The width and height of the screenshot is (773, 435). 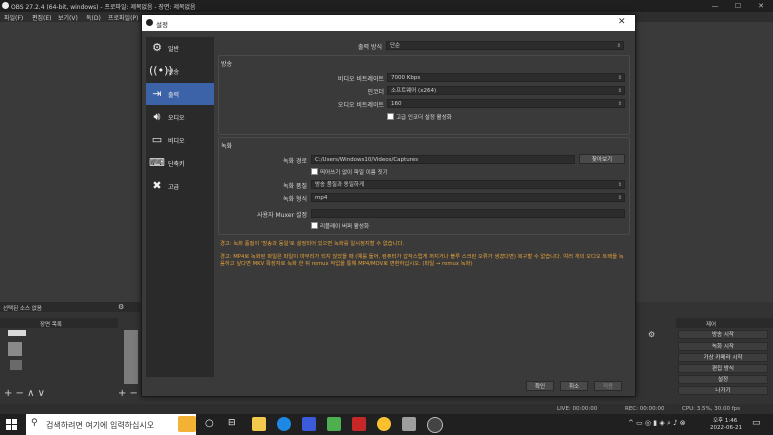 I want to click on windows-start-icon, so click(x=12, y=425).